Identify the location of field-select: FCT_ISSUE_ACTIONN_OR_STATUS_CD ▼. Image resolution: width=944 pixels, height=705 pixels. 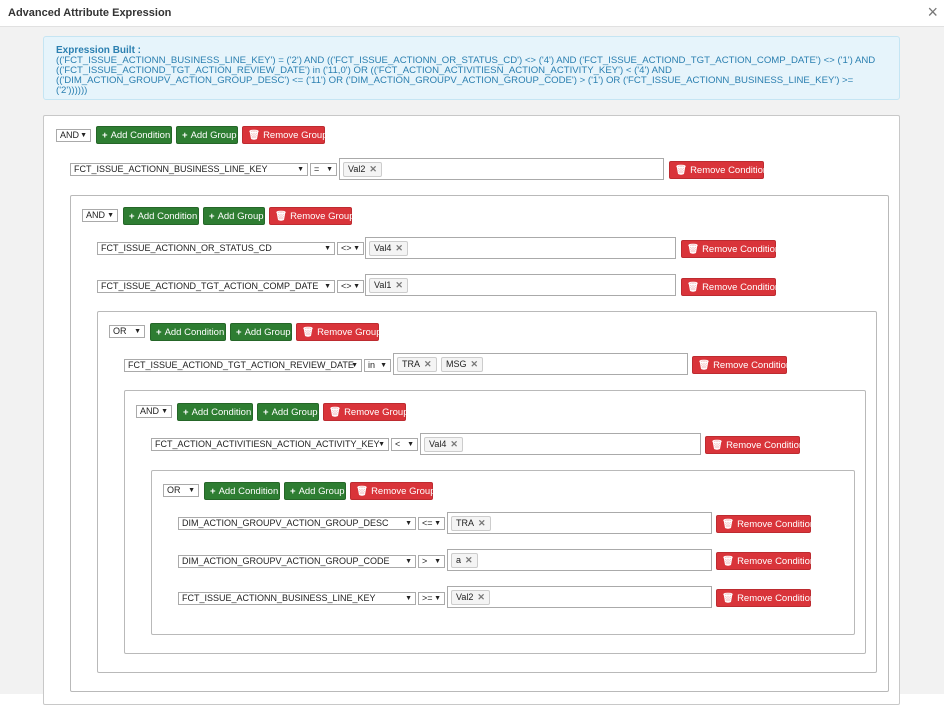
(216, 248).